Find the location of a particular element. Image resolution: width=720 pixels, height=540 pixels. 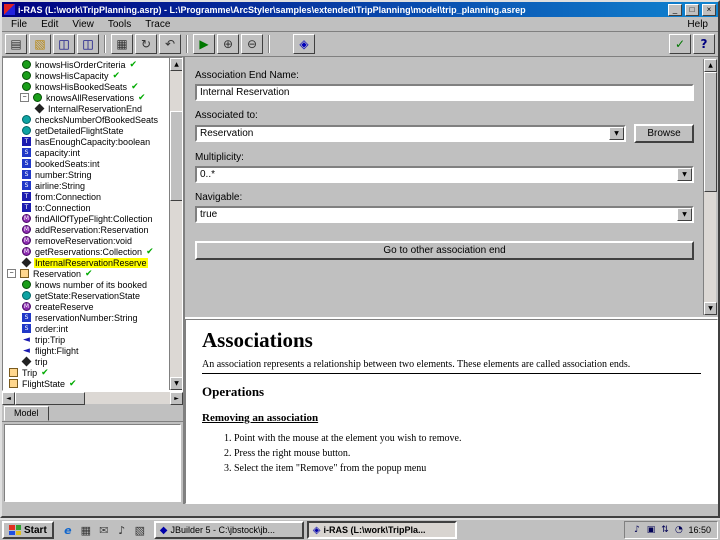

tree-item: Sairline:String is located at coordinates (86, 185).